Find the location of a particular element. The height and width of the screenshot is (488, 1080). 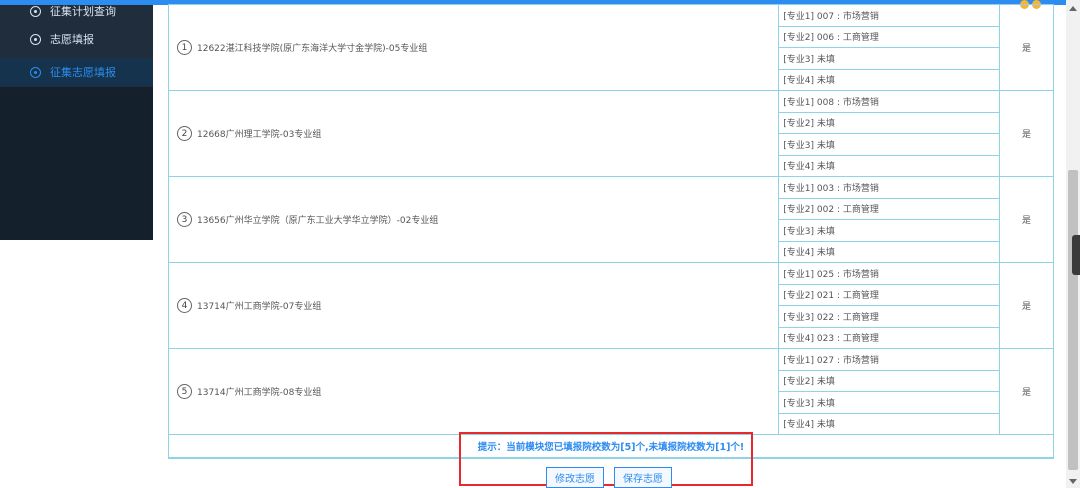

sidebar-item-volunteer-fill: 志愿填报 is located at coordinates (76, 39).